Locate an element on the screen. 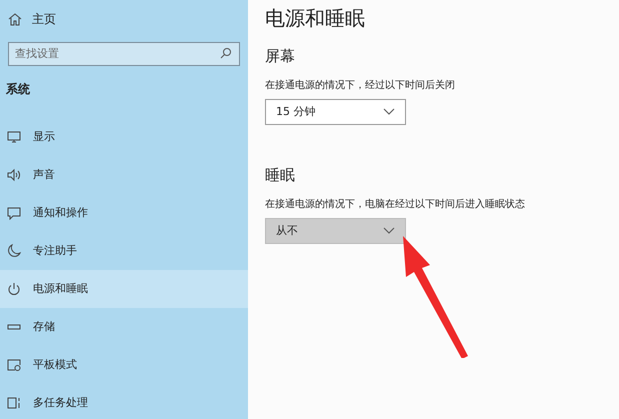 Image resolution: width=619 pixels, height=419 pixels. section-heading: 睡眠 is located at coordinates (280, 175).